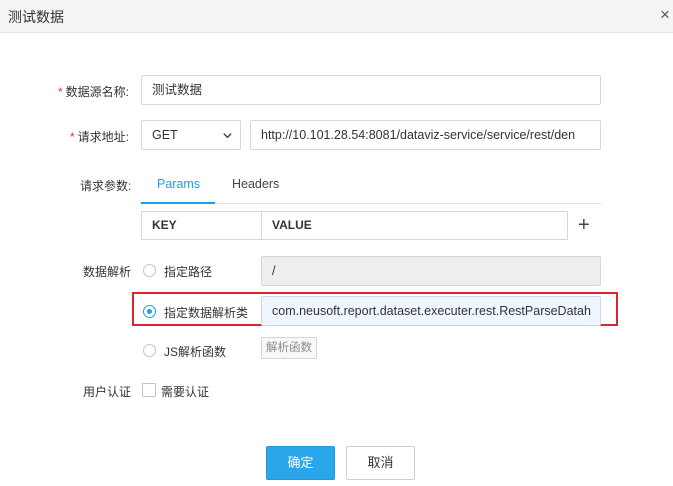 This screenshot has height=486, width=673. Describe the element at coordinates (36, 17) in the screenshot. I see `dialog-title: 测试数据` at that location.